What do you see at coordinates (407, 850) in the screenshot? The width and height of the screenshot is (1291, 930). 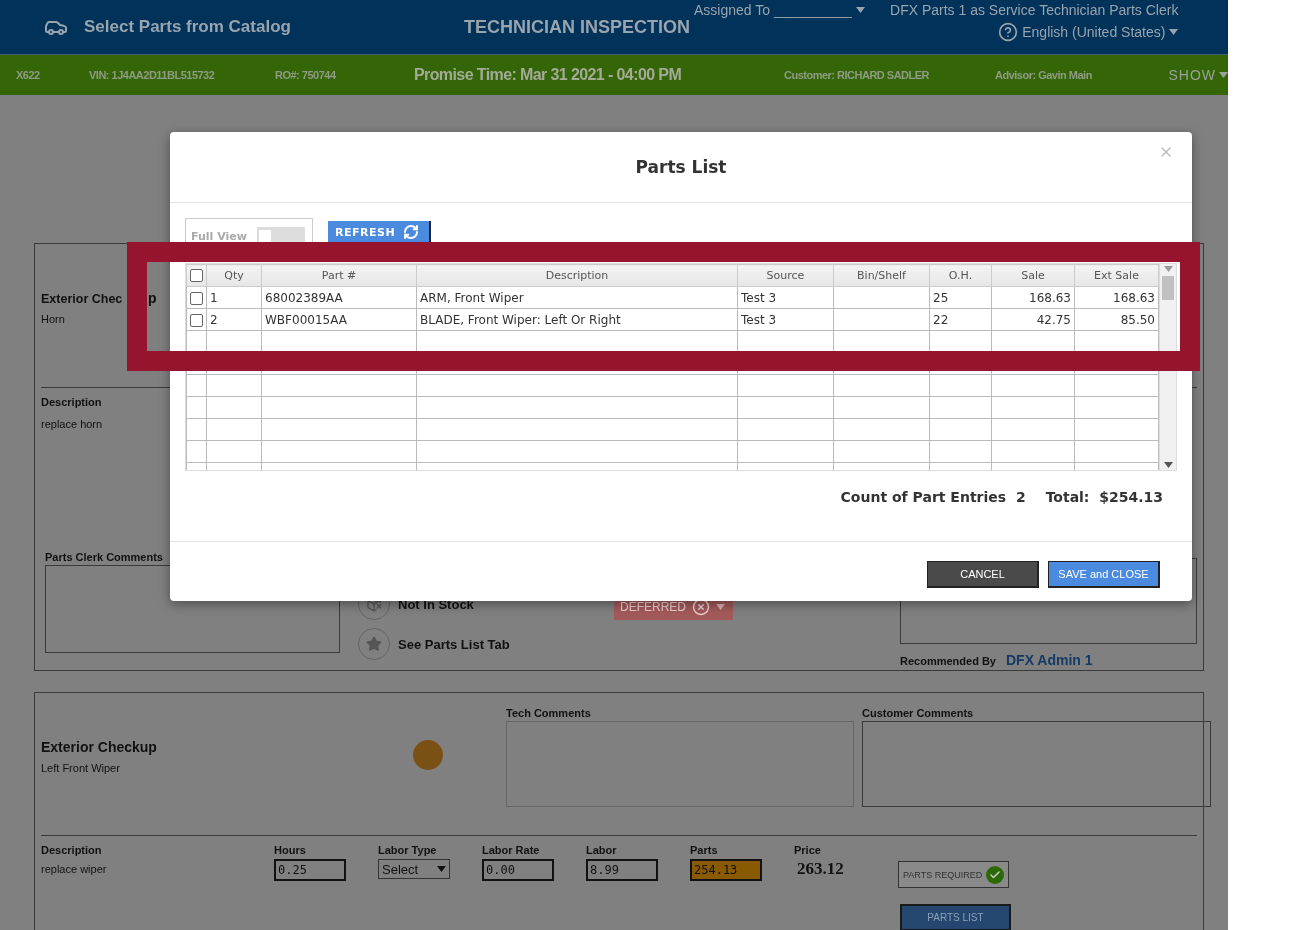 I see `field-label: Labor Type` at bounding box center [407, 850].